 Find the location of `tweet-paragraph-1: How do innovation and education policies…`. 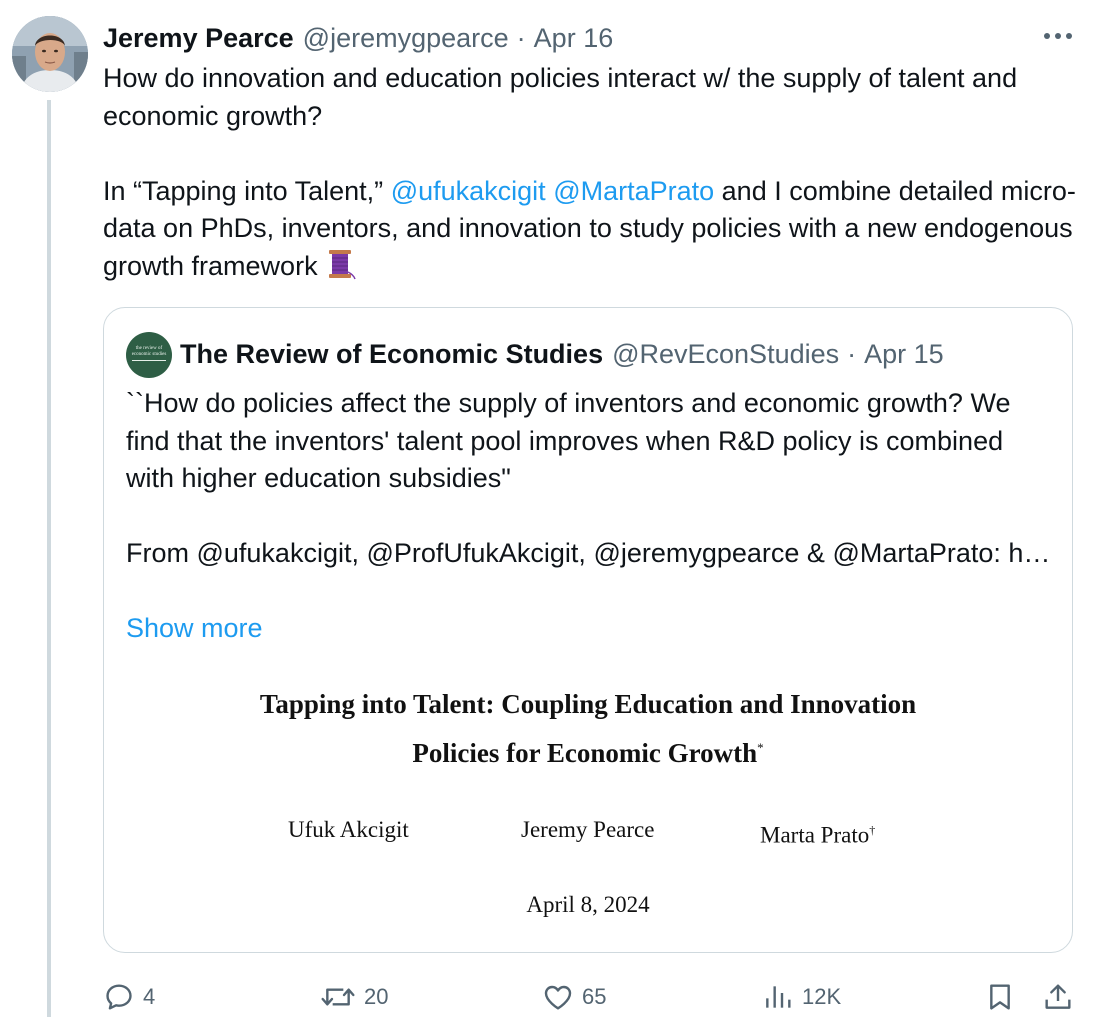

tweet-paragraph-1: How do innovation and education policies… is located at coordinates (560, 97).